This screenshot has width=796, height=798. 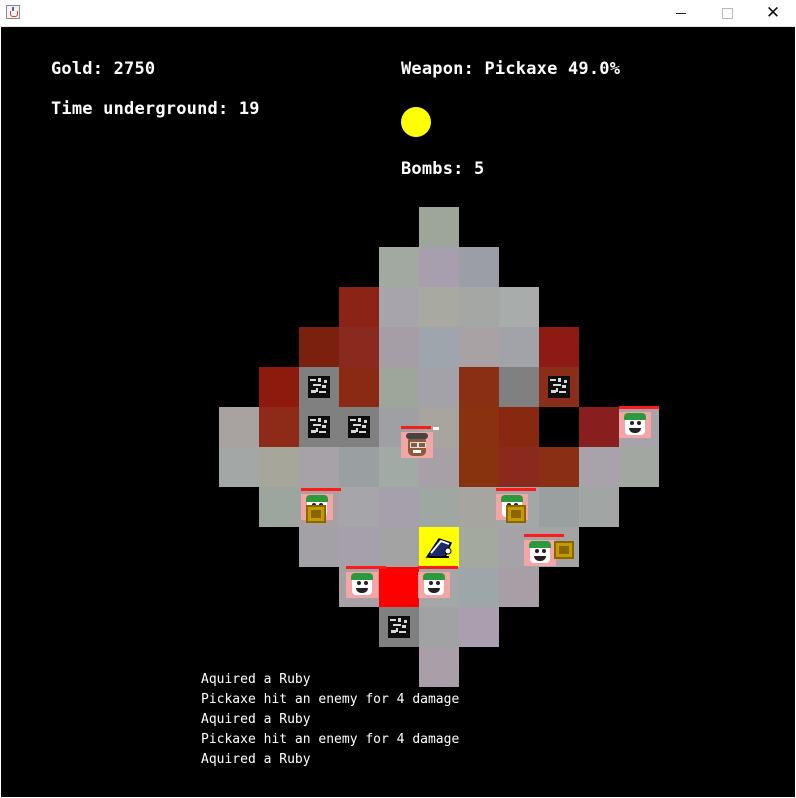 I want to click on maximize-button, so click(x=727, y=13).